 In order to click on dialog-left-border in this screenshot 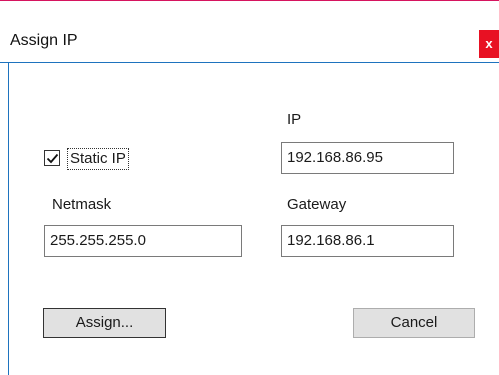, I will do `click(8, 219)`.